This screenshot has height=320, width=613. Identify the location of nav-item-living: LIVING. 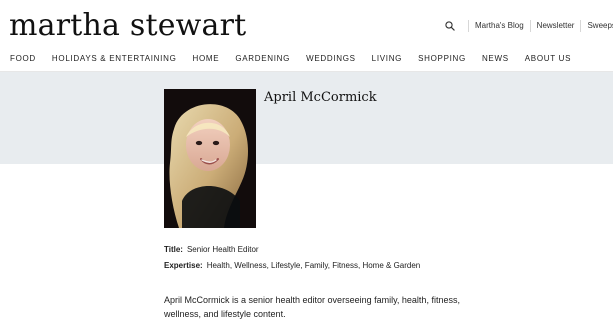
(387, 59).